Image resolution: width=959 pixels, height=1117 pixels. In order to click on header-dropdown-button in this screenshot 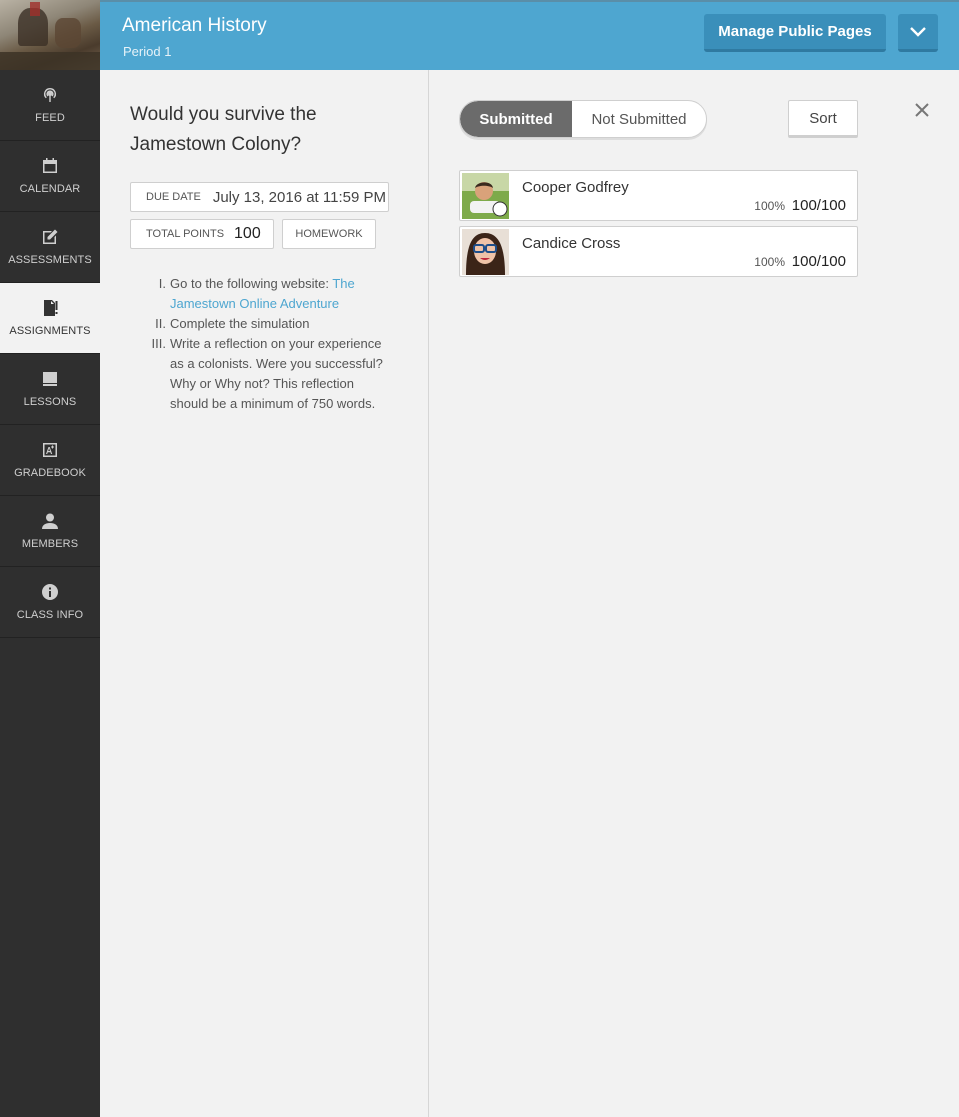, I will do `click(918, 33)`.